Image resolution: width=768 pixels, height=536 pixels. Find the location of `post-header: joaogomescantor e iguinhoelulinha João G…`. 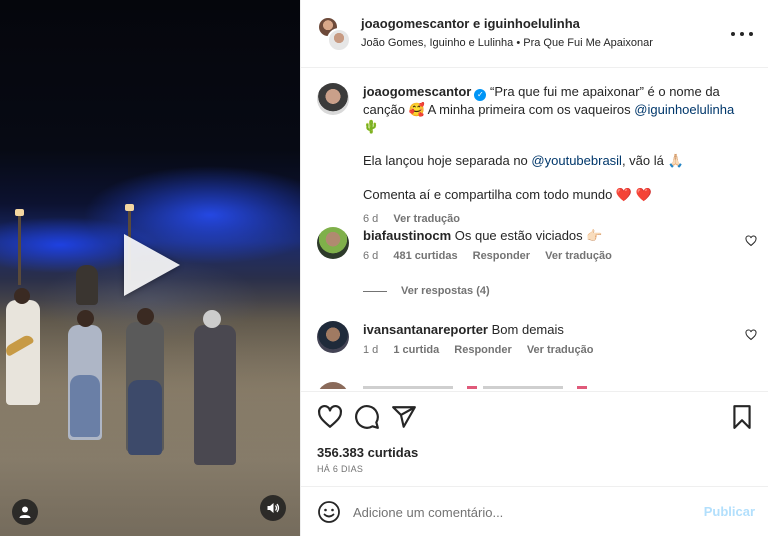

post-header: joaogomescantor e iguinhoelulinha João G… is located at coordinates (534, 34).